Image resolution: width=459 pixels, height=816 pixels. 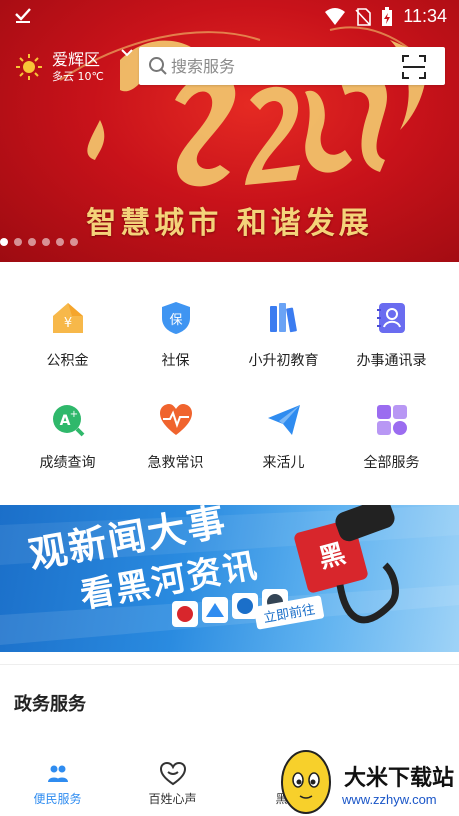 I want to click on carousel-indicator, so click(x=39, y=242).